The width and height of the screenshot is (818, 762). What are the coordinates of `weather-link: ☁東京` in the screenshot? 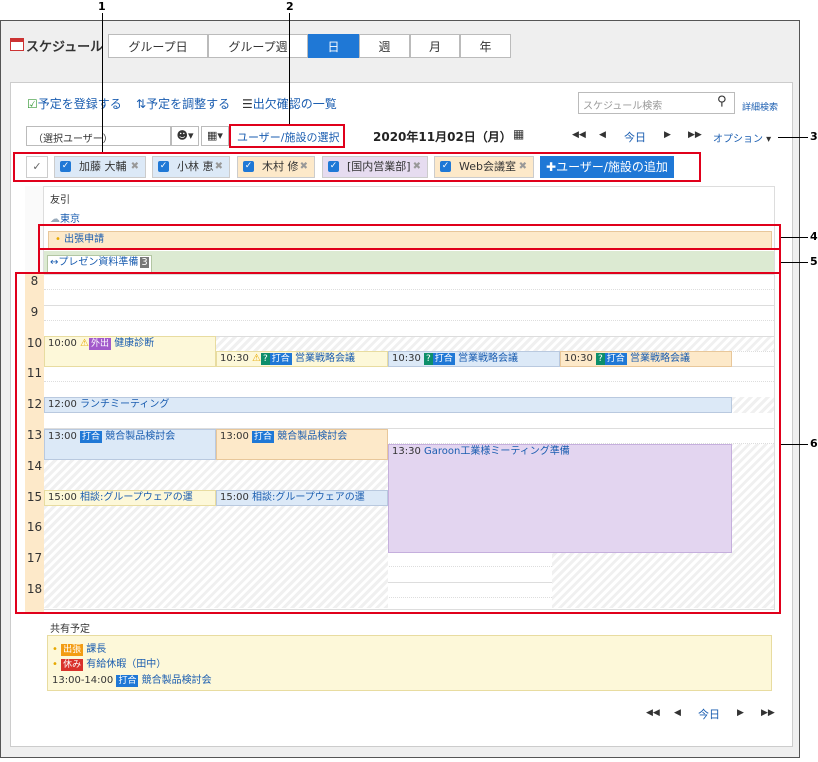 It's located at (65, 217).